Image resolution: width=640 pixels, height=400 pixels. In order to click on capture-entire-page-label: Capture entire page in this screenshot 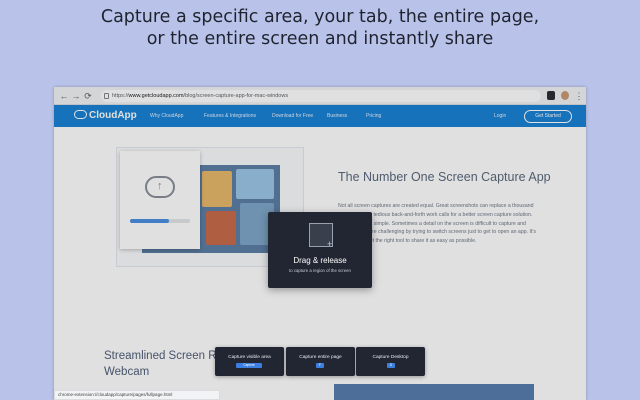, I will do `click(320, 357)`.